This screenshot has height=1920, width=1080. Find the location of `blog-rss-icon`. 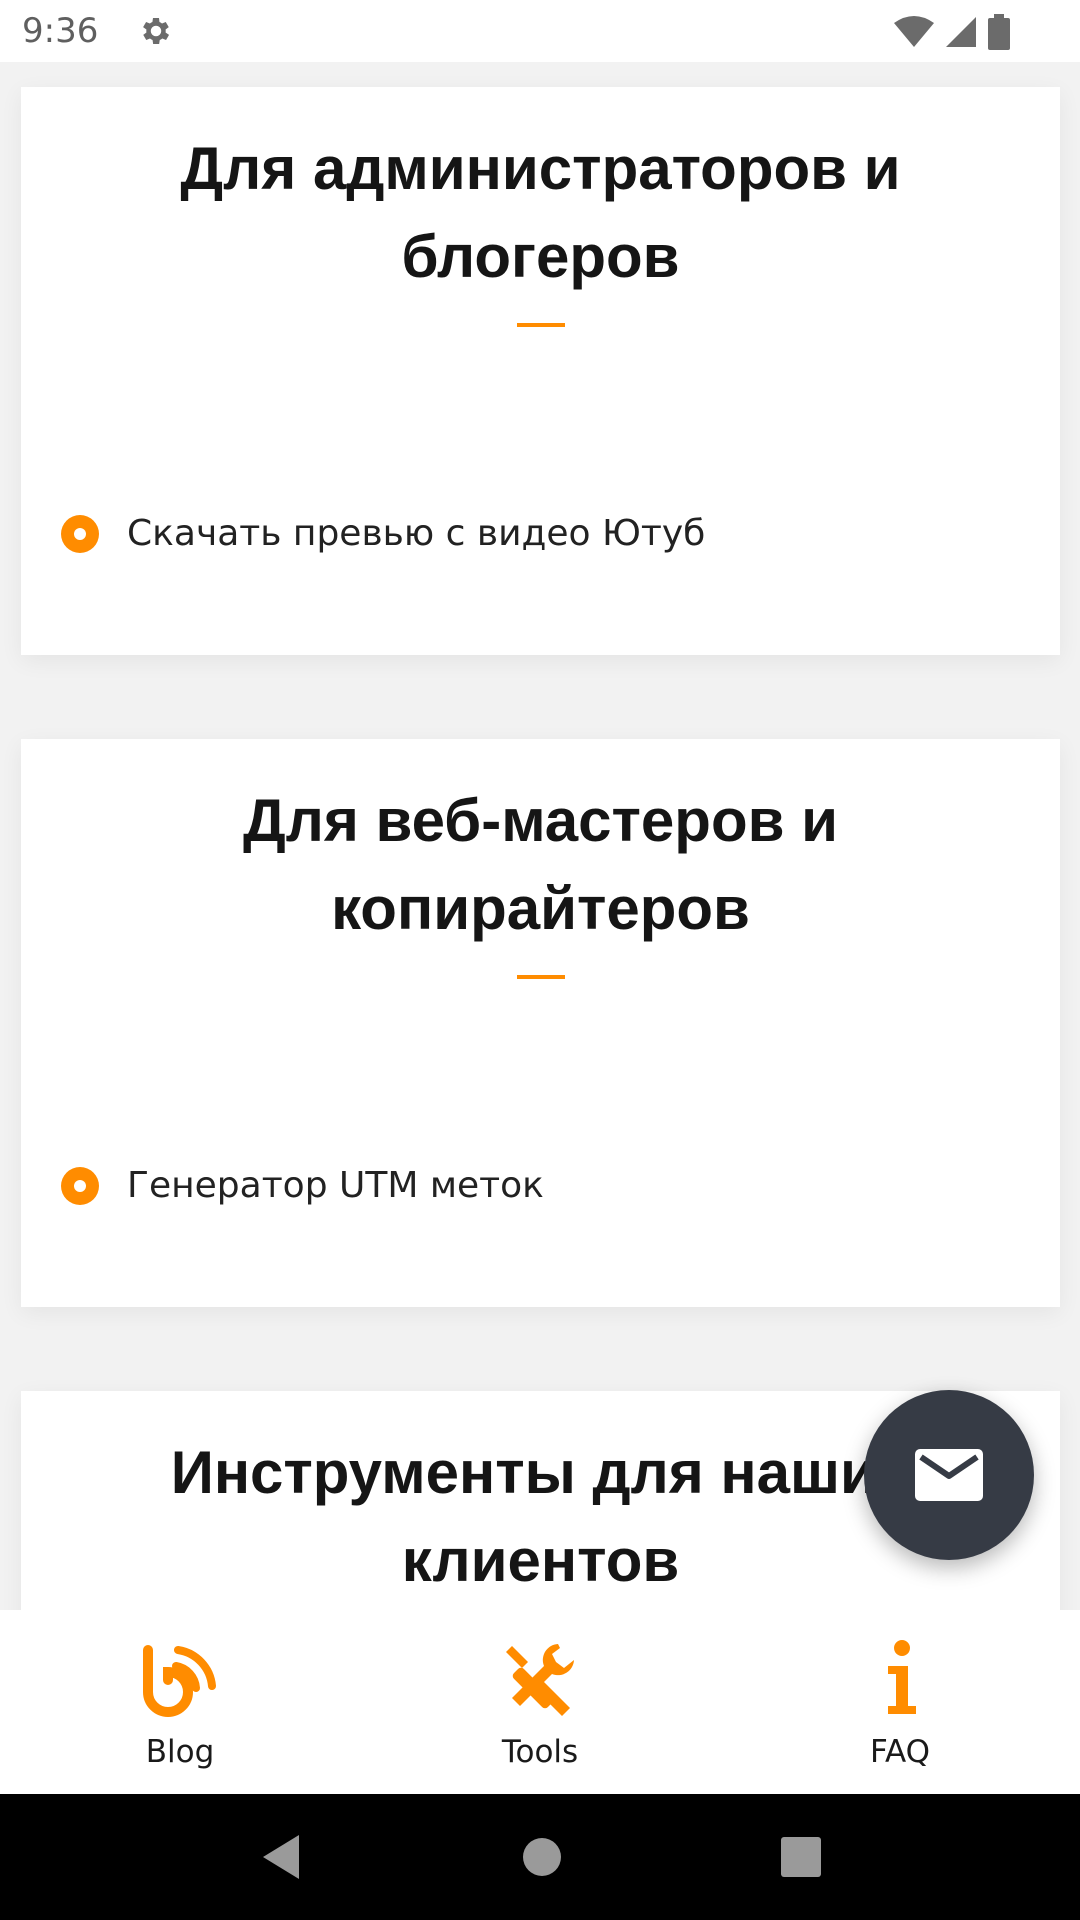

blog-rss-icon is located at coordinates (179, 1681).